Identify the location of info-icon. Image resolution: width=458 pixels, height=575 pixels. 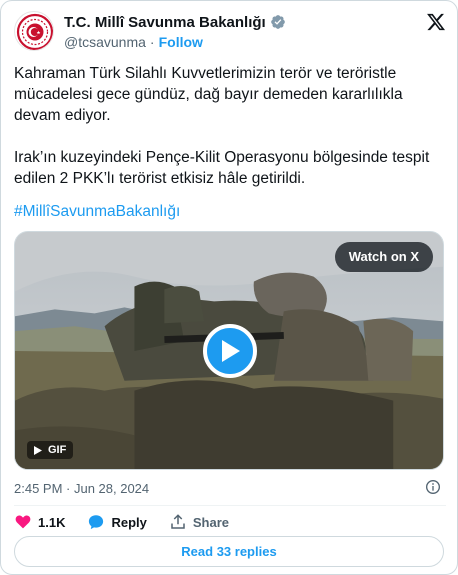
(433, 487).